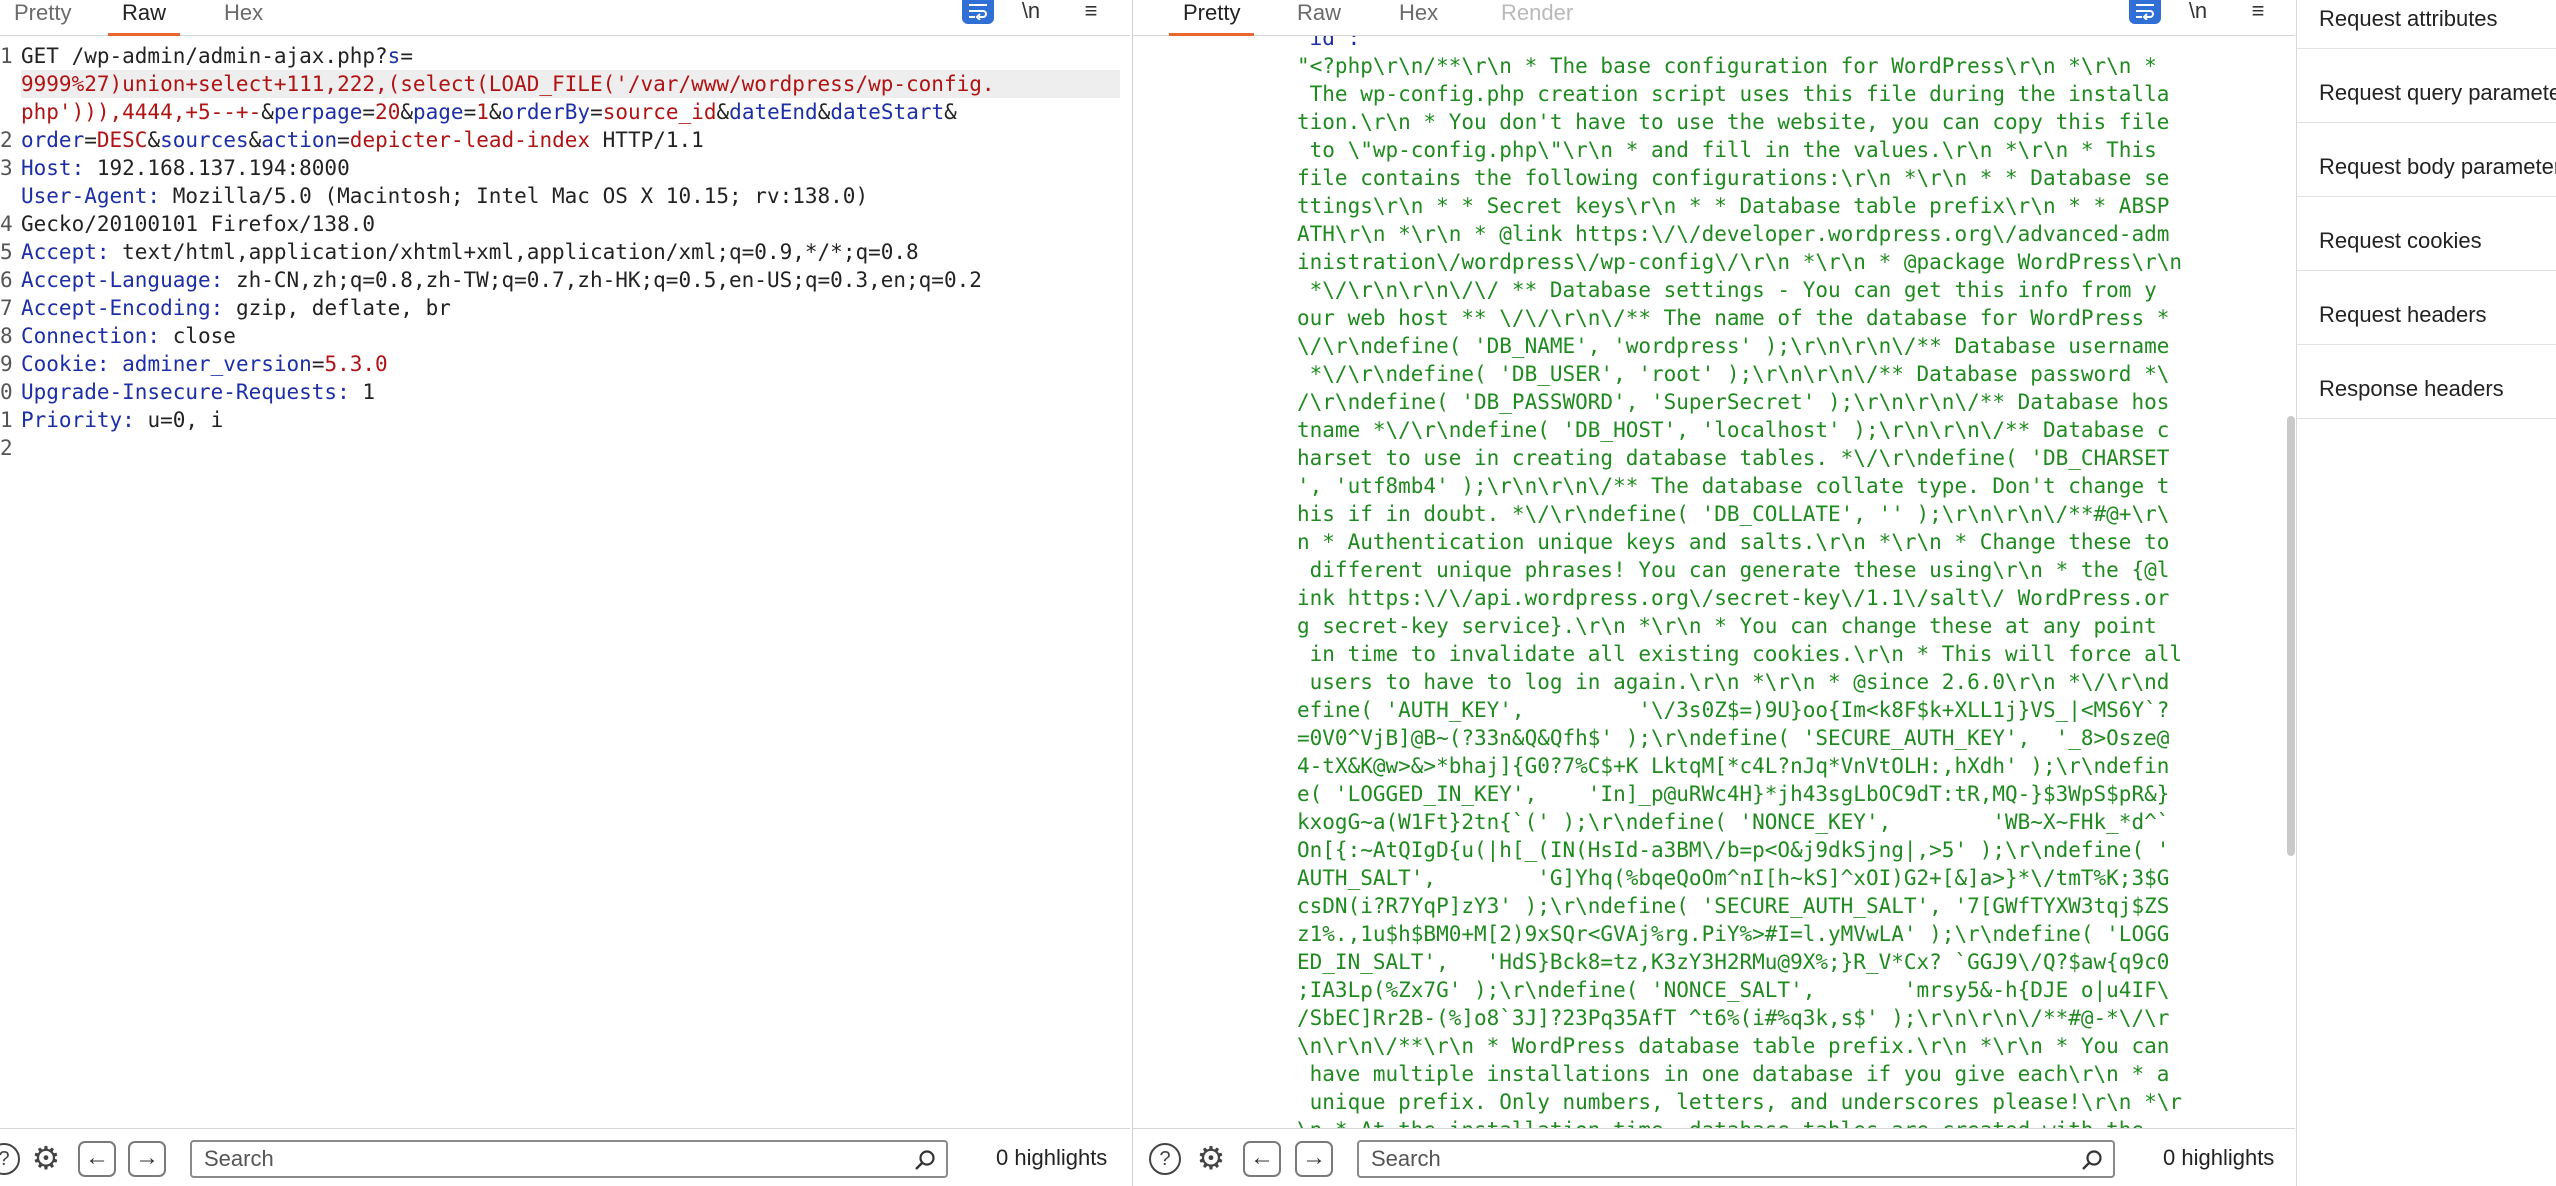  I want to click on line-number: 2, so click(6, 448).